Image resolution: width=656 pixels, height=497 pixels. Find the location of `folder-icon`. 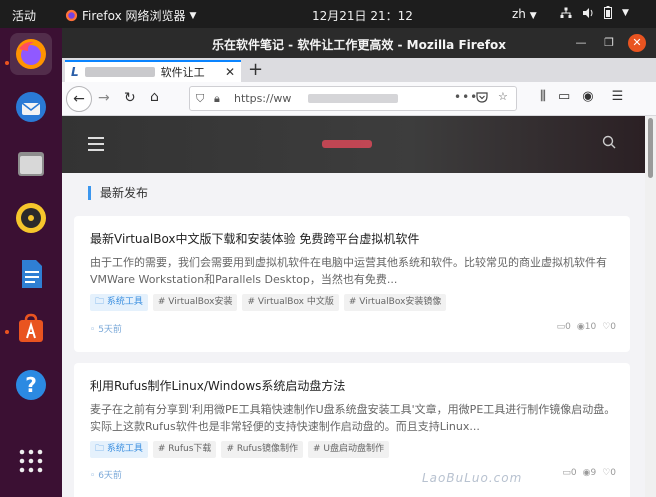

folder-icon is located at coordinates (31, 164).